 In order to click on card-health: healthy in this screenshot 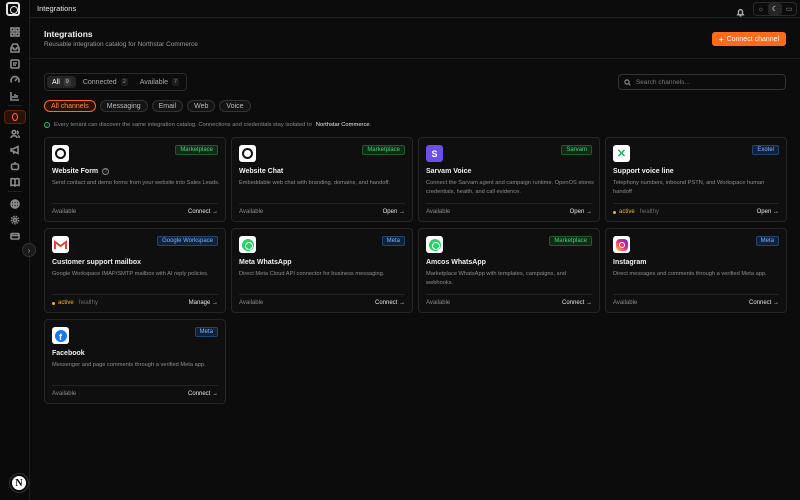, I will do `click(88, 303)`.